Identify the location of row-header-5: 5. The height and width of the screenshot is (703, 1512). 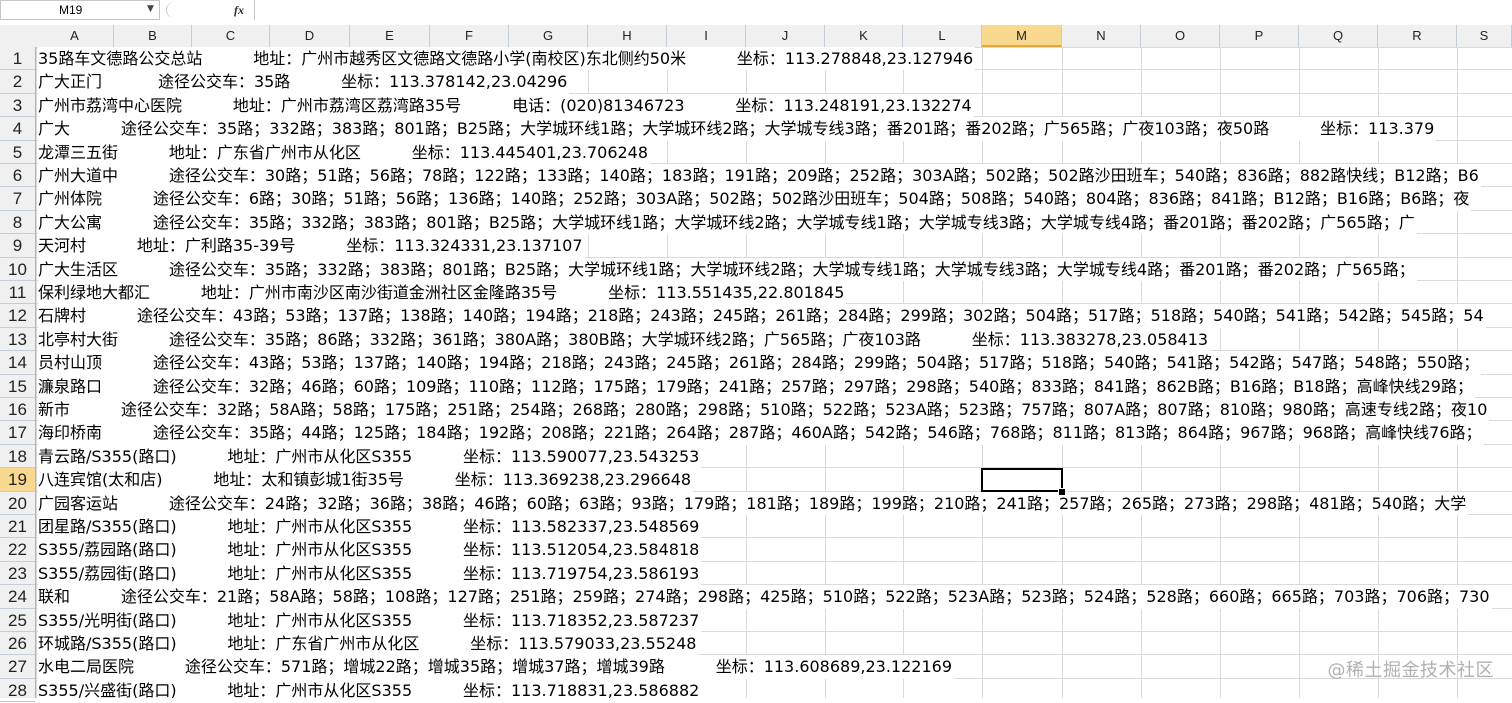
(17, 152).